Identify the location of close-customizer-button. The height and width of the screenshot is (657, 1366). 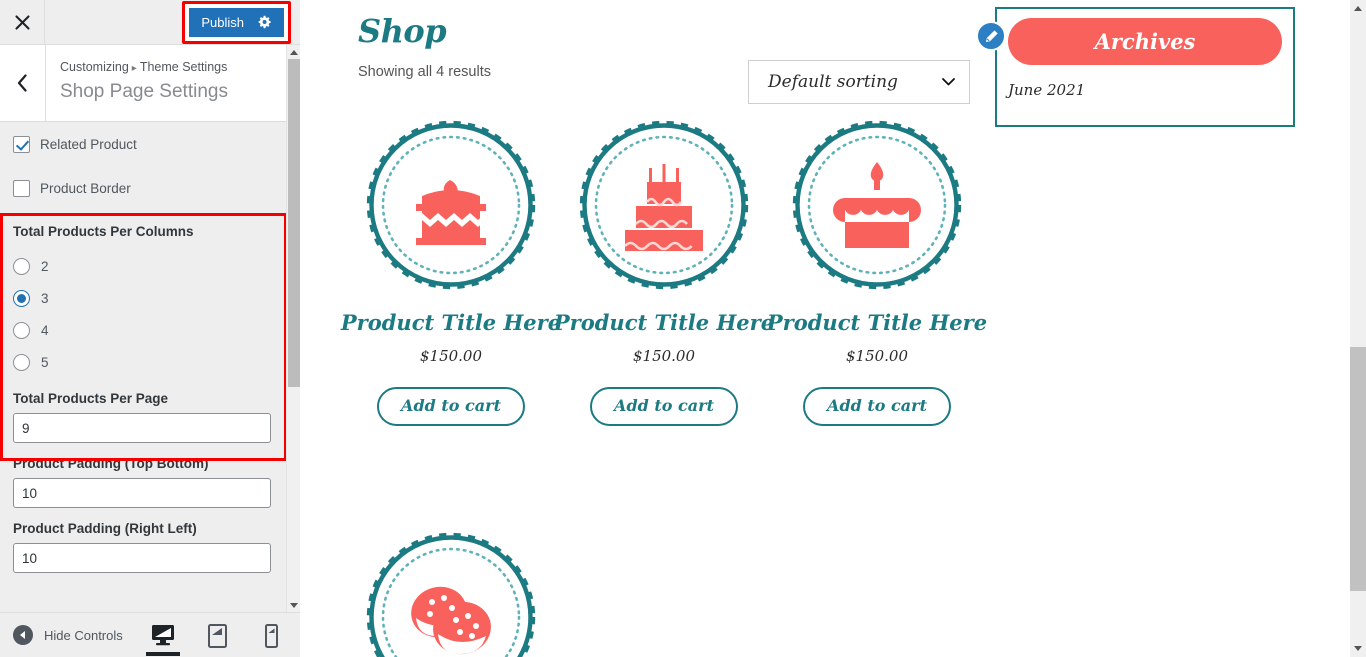
(22, 22).